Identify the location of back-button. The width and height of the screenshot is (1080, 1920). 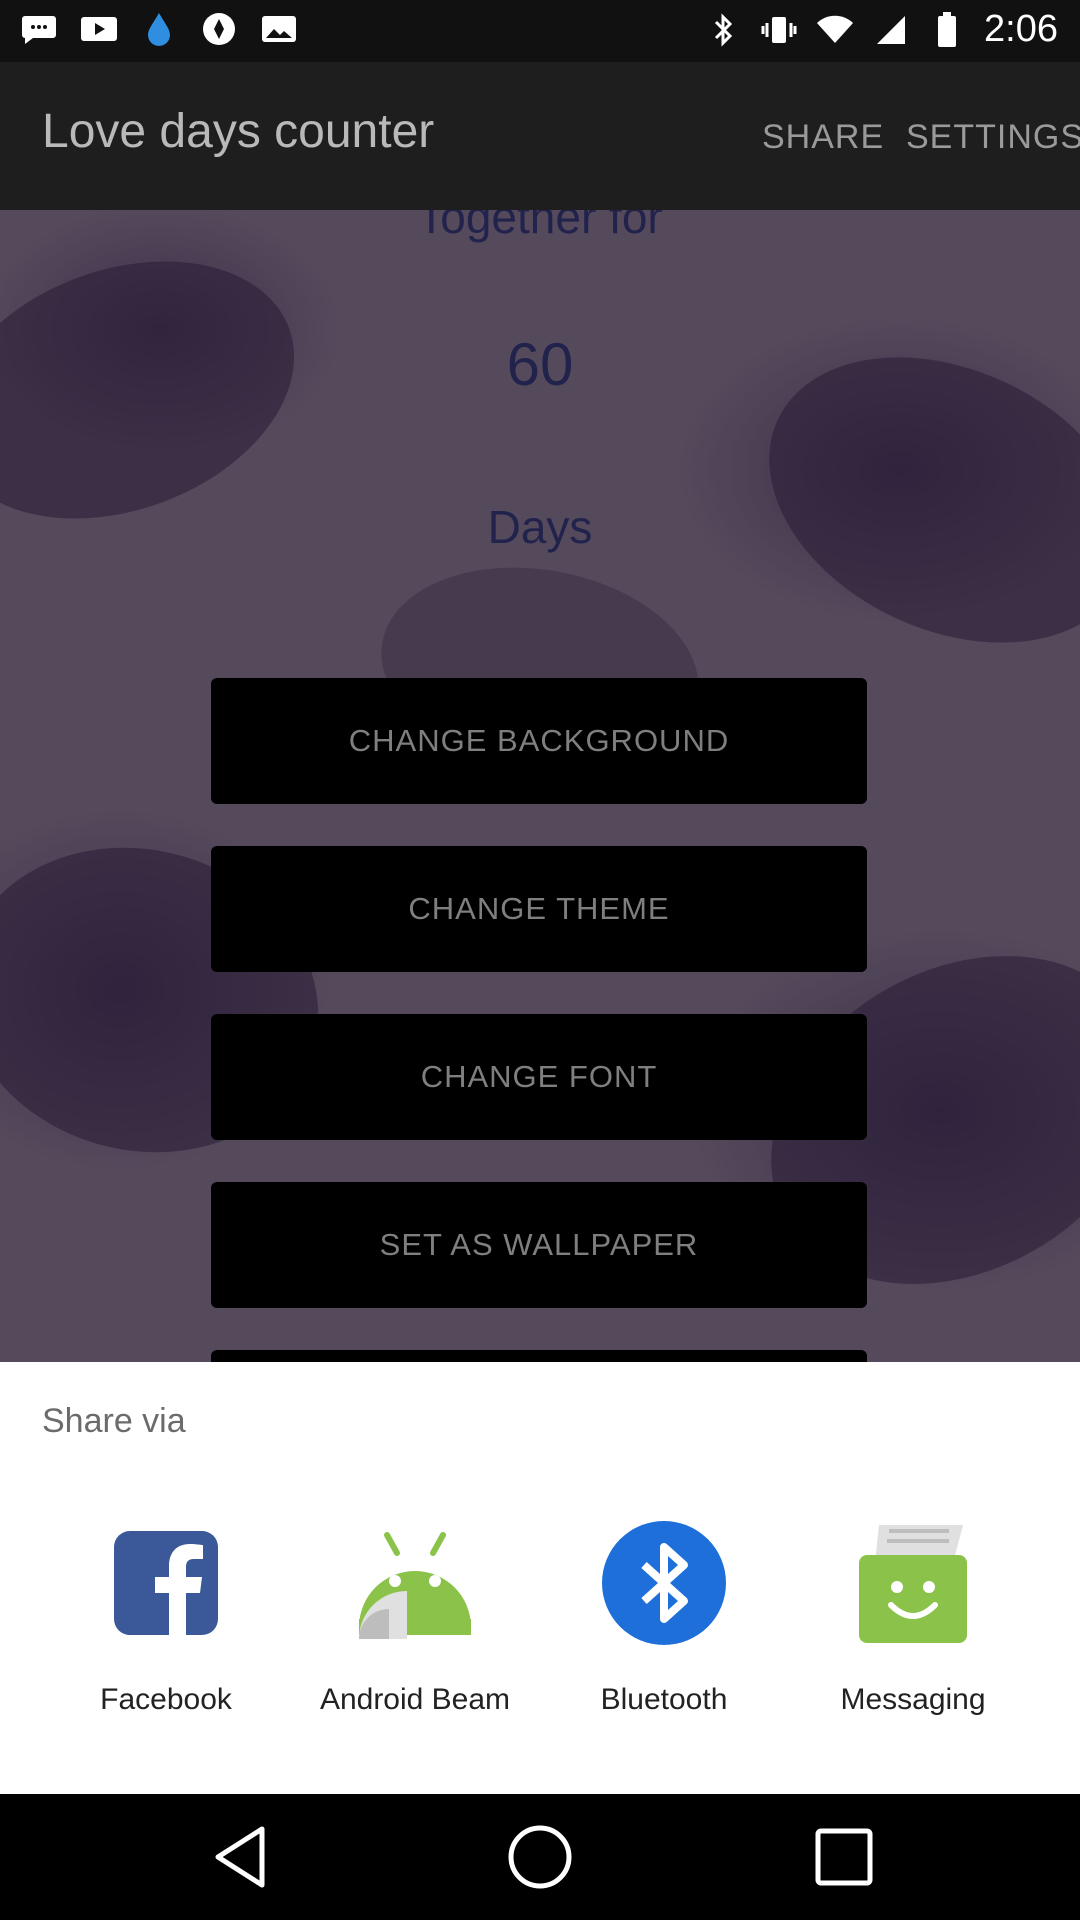
(240, 1857).